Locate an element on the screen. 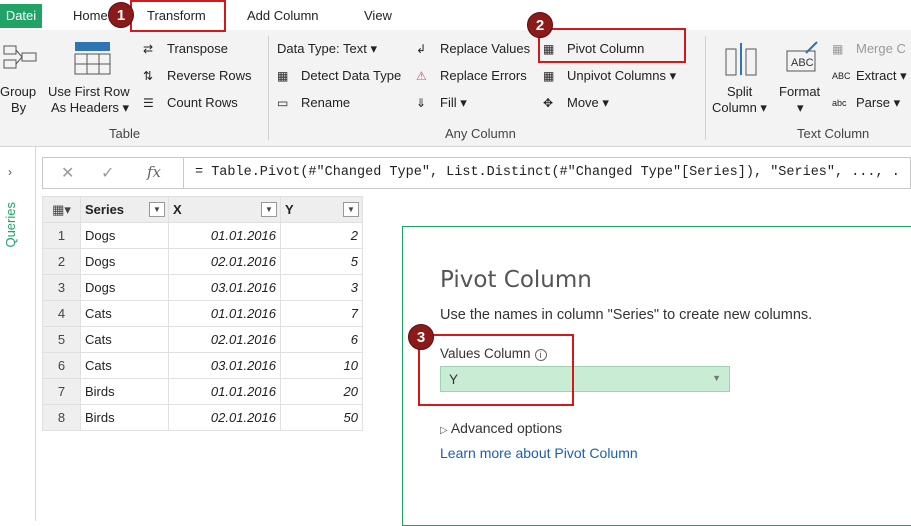  tab-file: Datei is located at coordinates (21, 16).